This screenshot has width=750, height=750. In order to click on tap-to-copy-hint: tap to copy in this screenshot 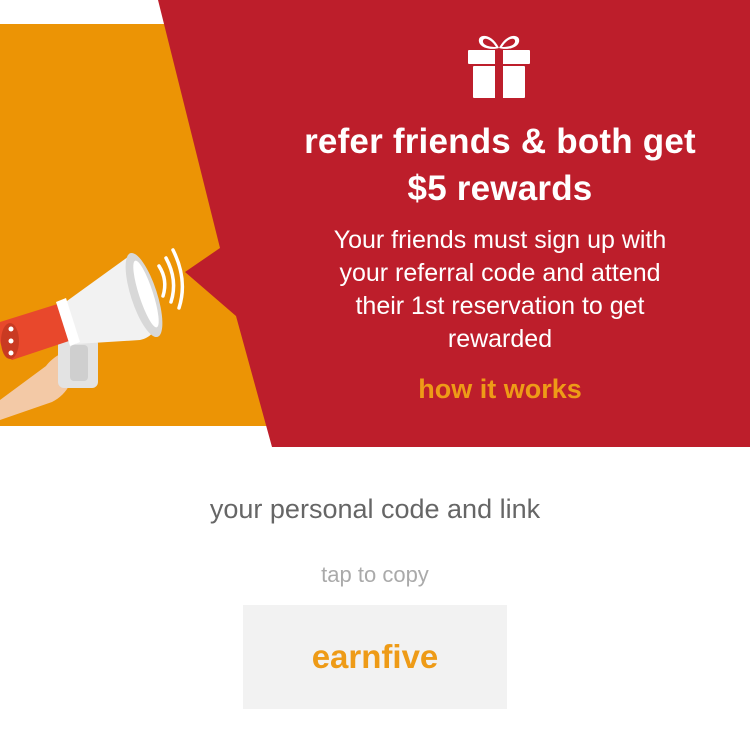, I will do `click(375, 574)`.